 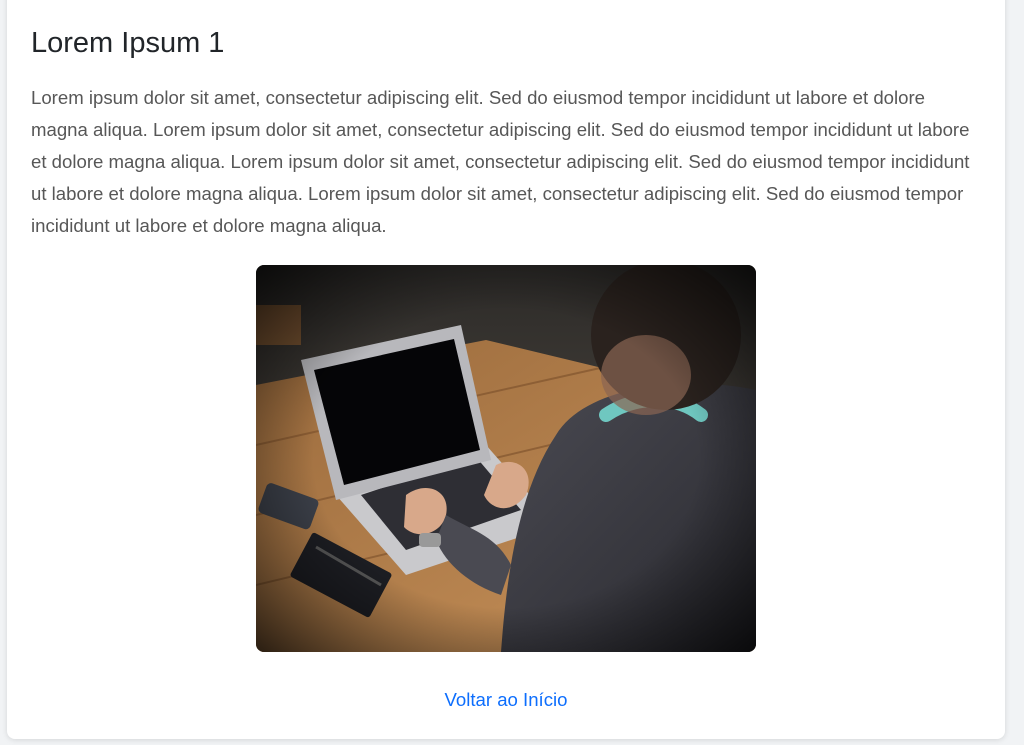 I want to click on page-title: Lorem Ipsum 1, so click(x=128, y=43).